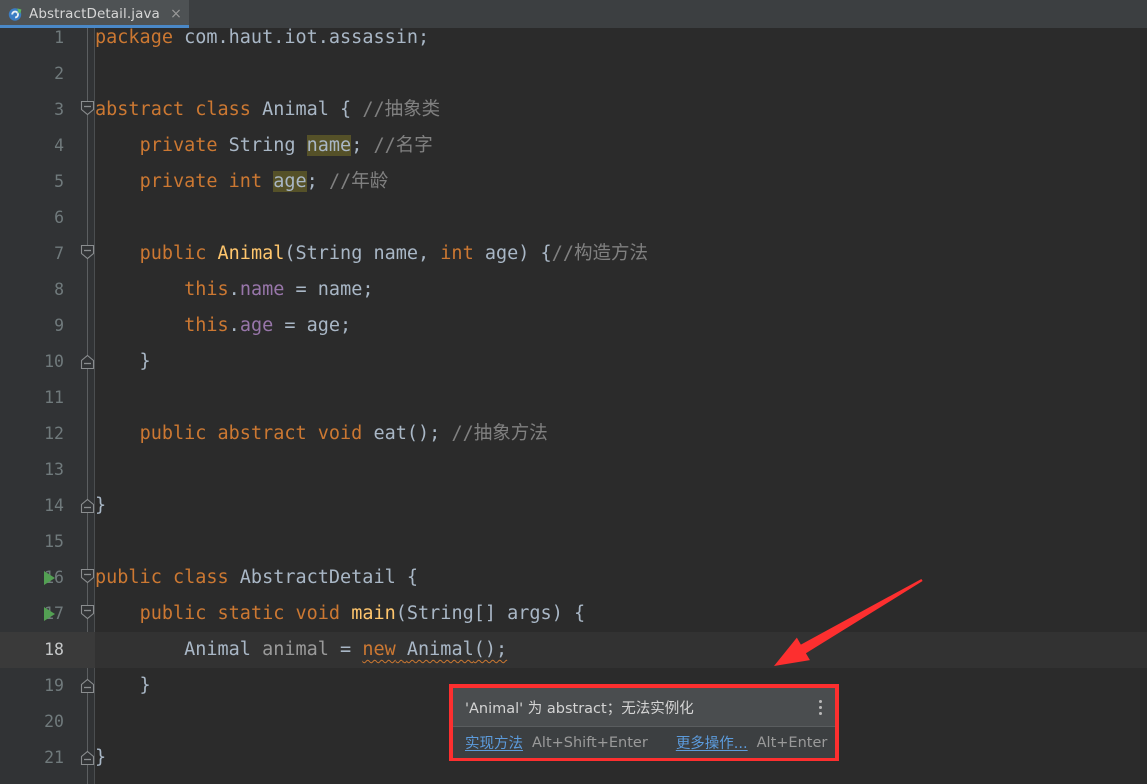  Describe the element at coordinates (573, 42) in the screenshot. I see `code-line: 1 package com.haut.iot.assassin;` at that location.